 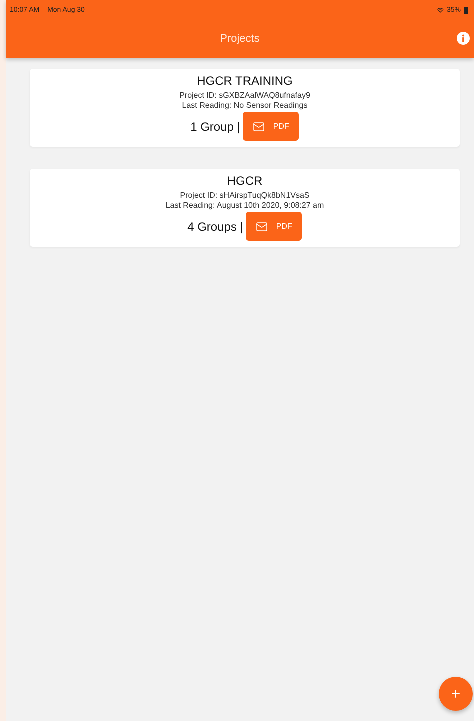 What do you see at coordinates (440, 10) in the screenshot?
I see `wifi-icon` at bounding box center [440, 10].